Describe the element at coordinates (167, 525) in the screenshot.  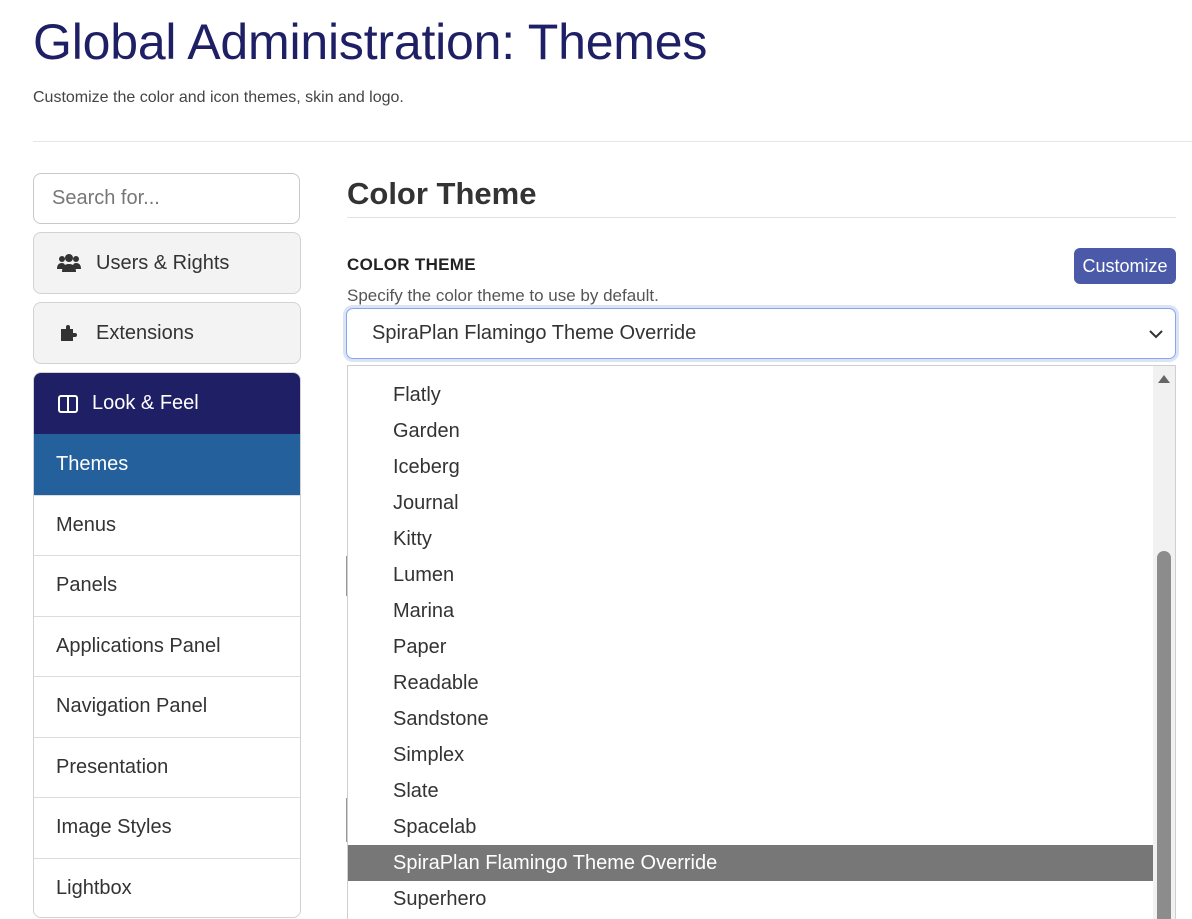
I see `sidebar-item-menus: Menus` at that location.